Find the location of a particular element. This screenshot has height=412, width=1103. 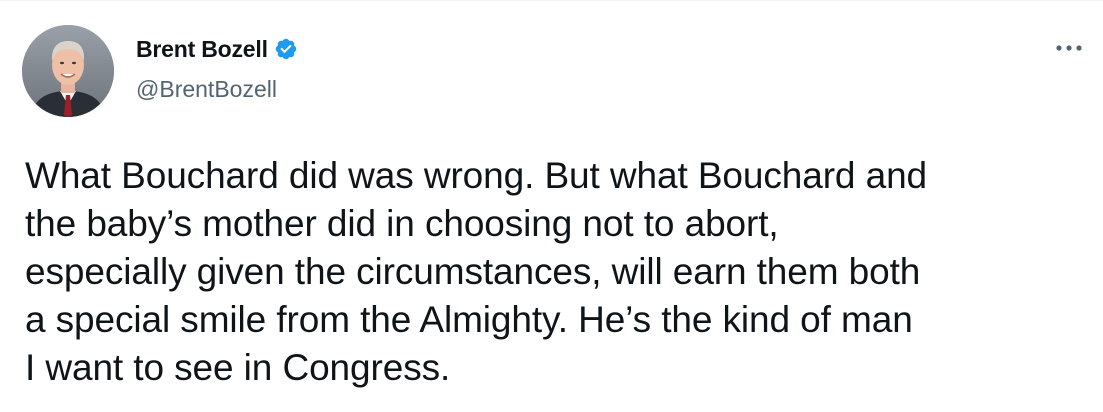

author-handle: @BrentBozell is located at coordinates (206, 89).